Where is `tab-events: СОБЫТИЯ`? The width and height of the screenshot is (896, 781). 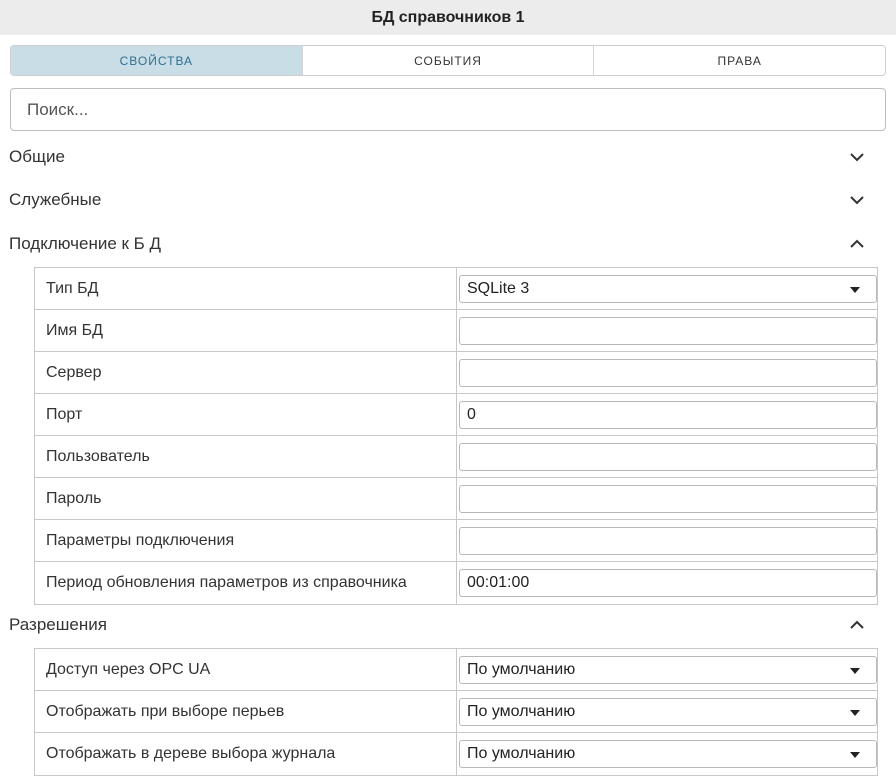
tab-events: СОБЫТИЯ is located at coordinates (449, 60).